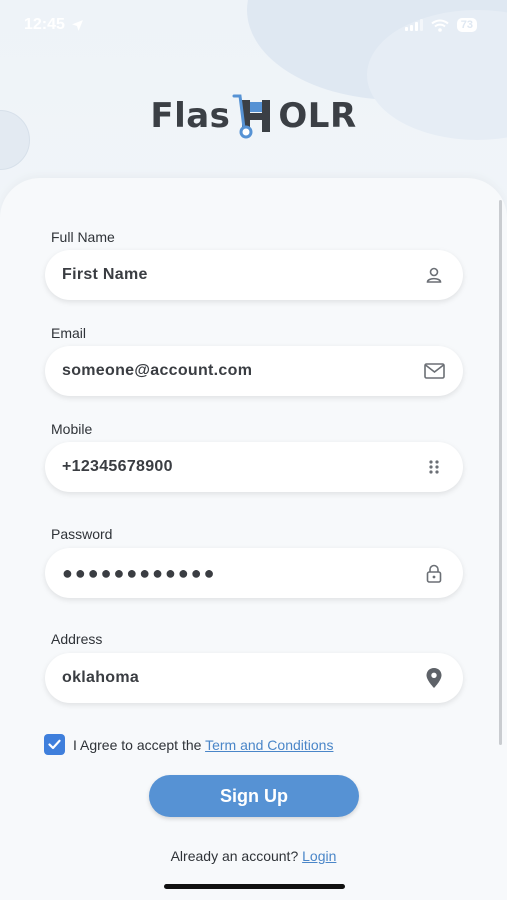 The height and width of the screenshot is (900, 507). I want to click on app-logo: Flas OLR, so click(253, 116).